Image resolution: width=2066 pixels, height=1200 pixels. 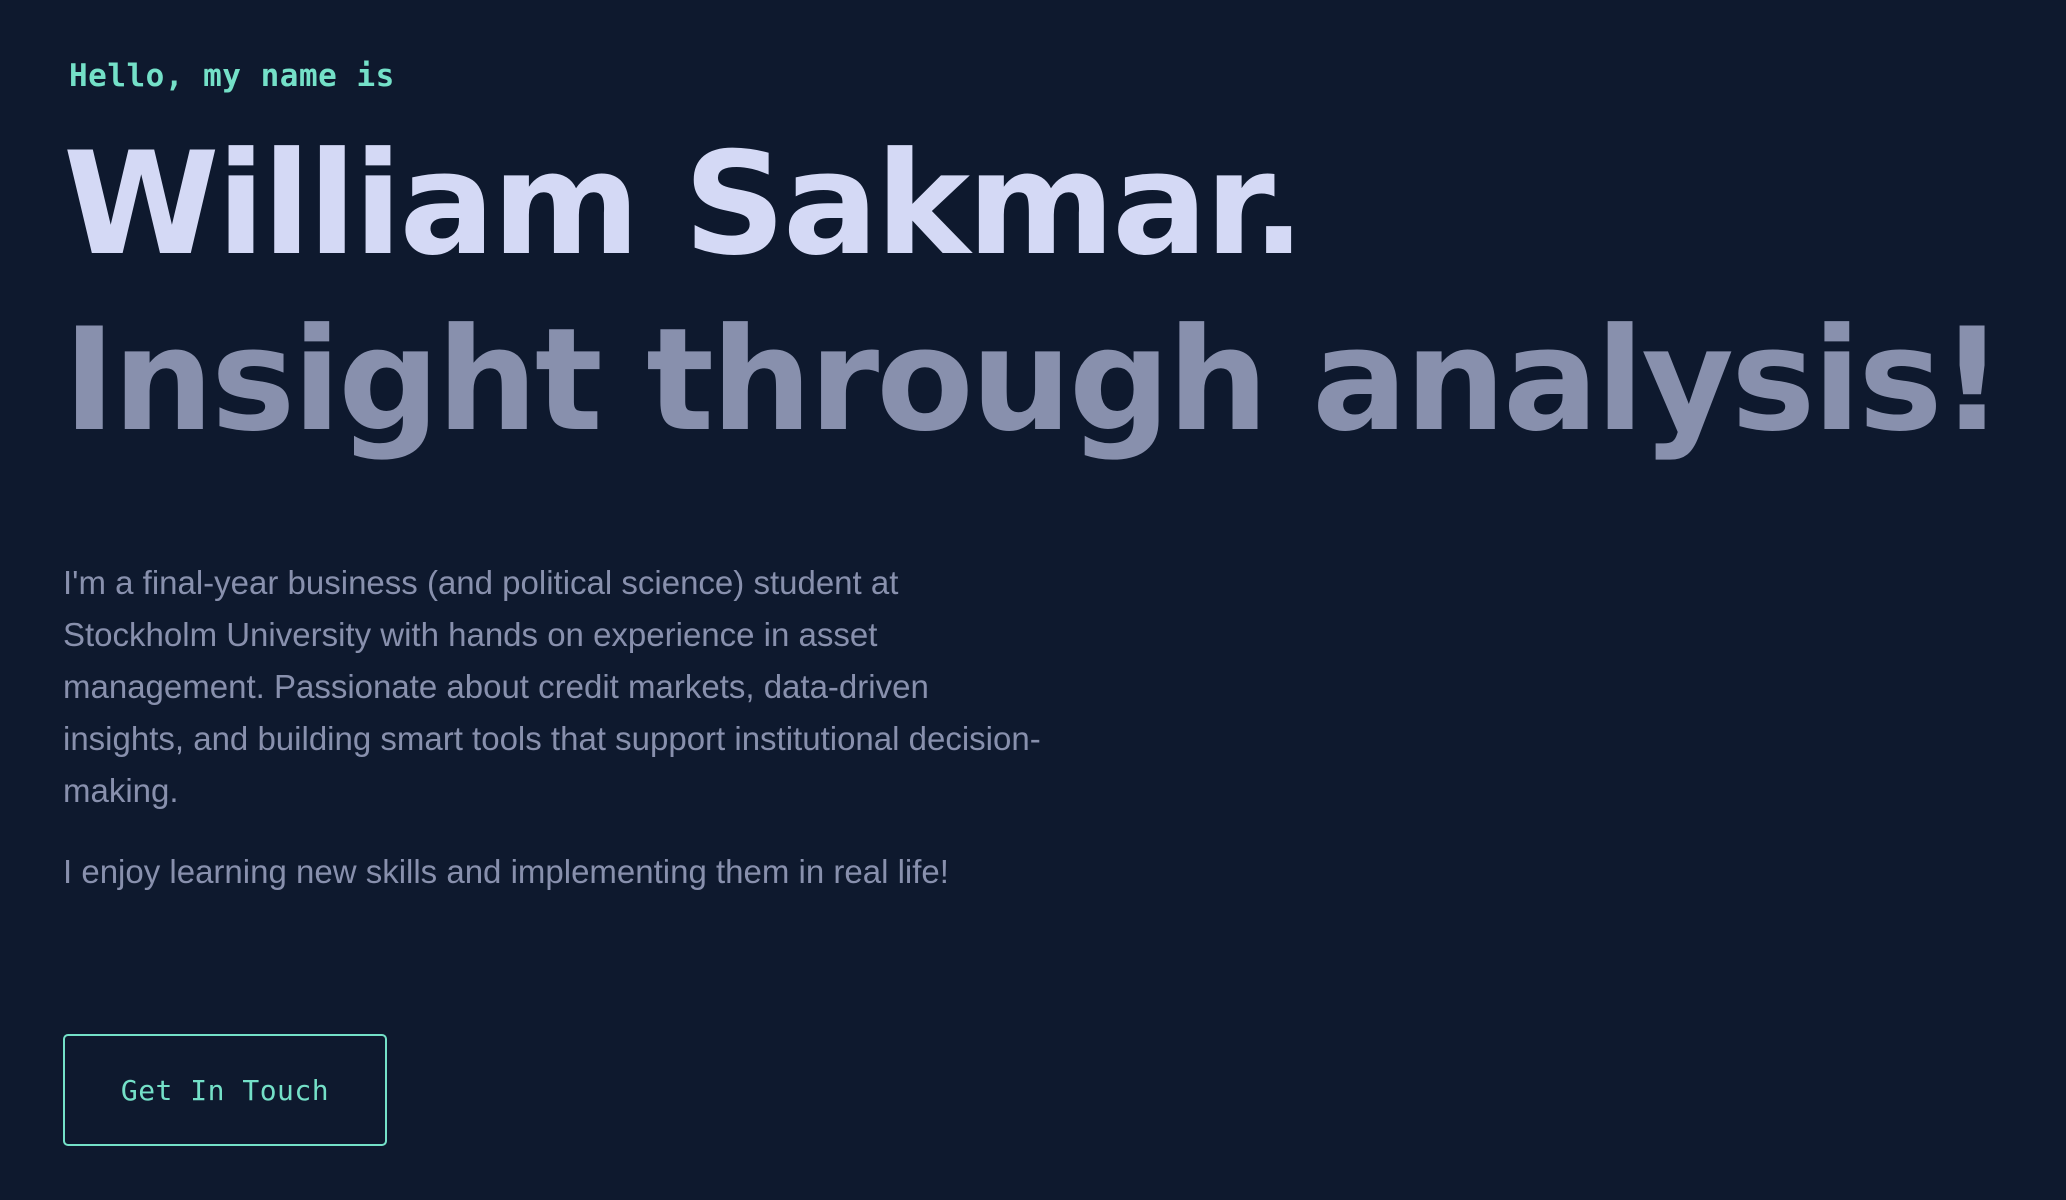 I want to click on get-in-touch-button: Get In Touch, so click(x=225, y=1090).